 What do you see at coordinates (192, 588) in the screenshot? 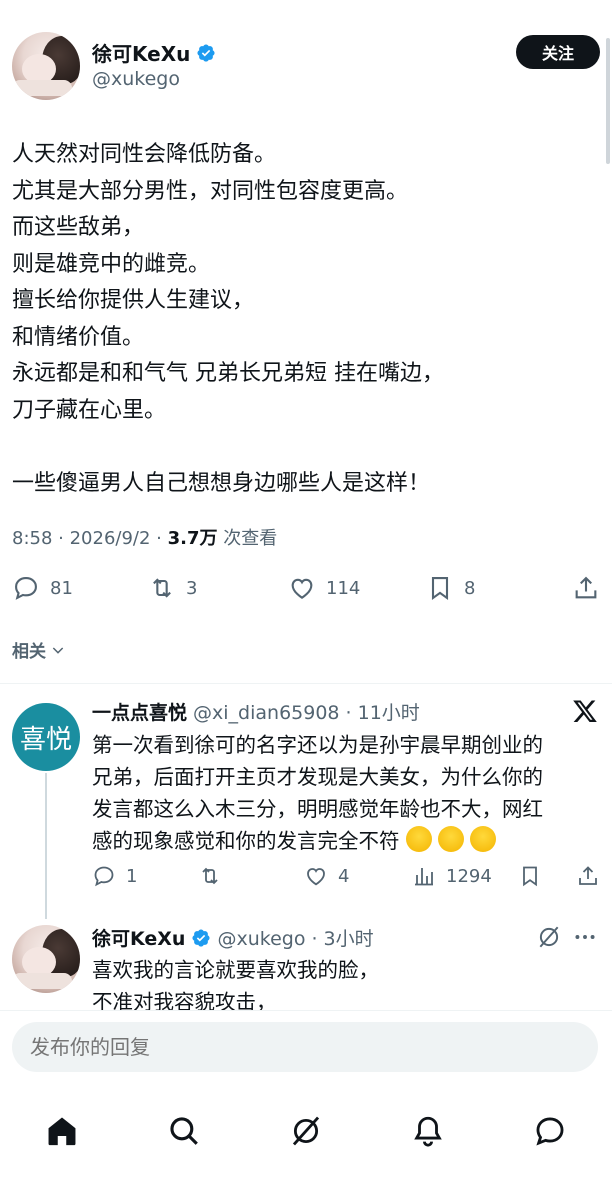
I see `repost-count: 3` at bounding box center [192, 588].